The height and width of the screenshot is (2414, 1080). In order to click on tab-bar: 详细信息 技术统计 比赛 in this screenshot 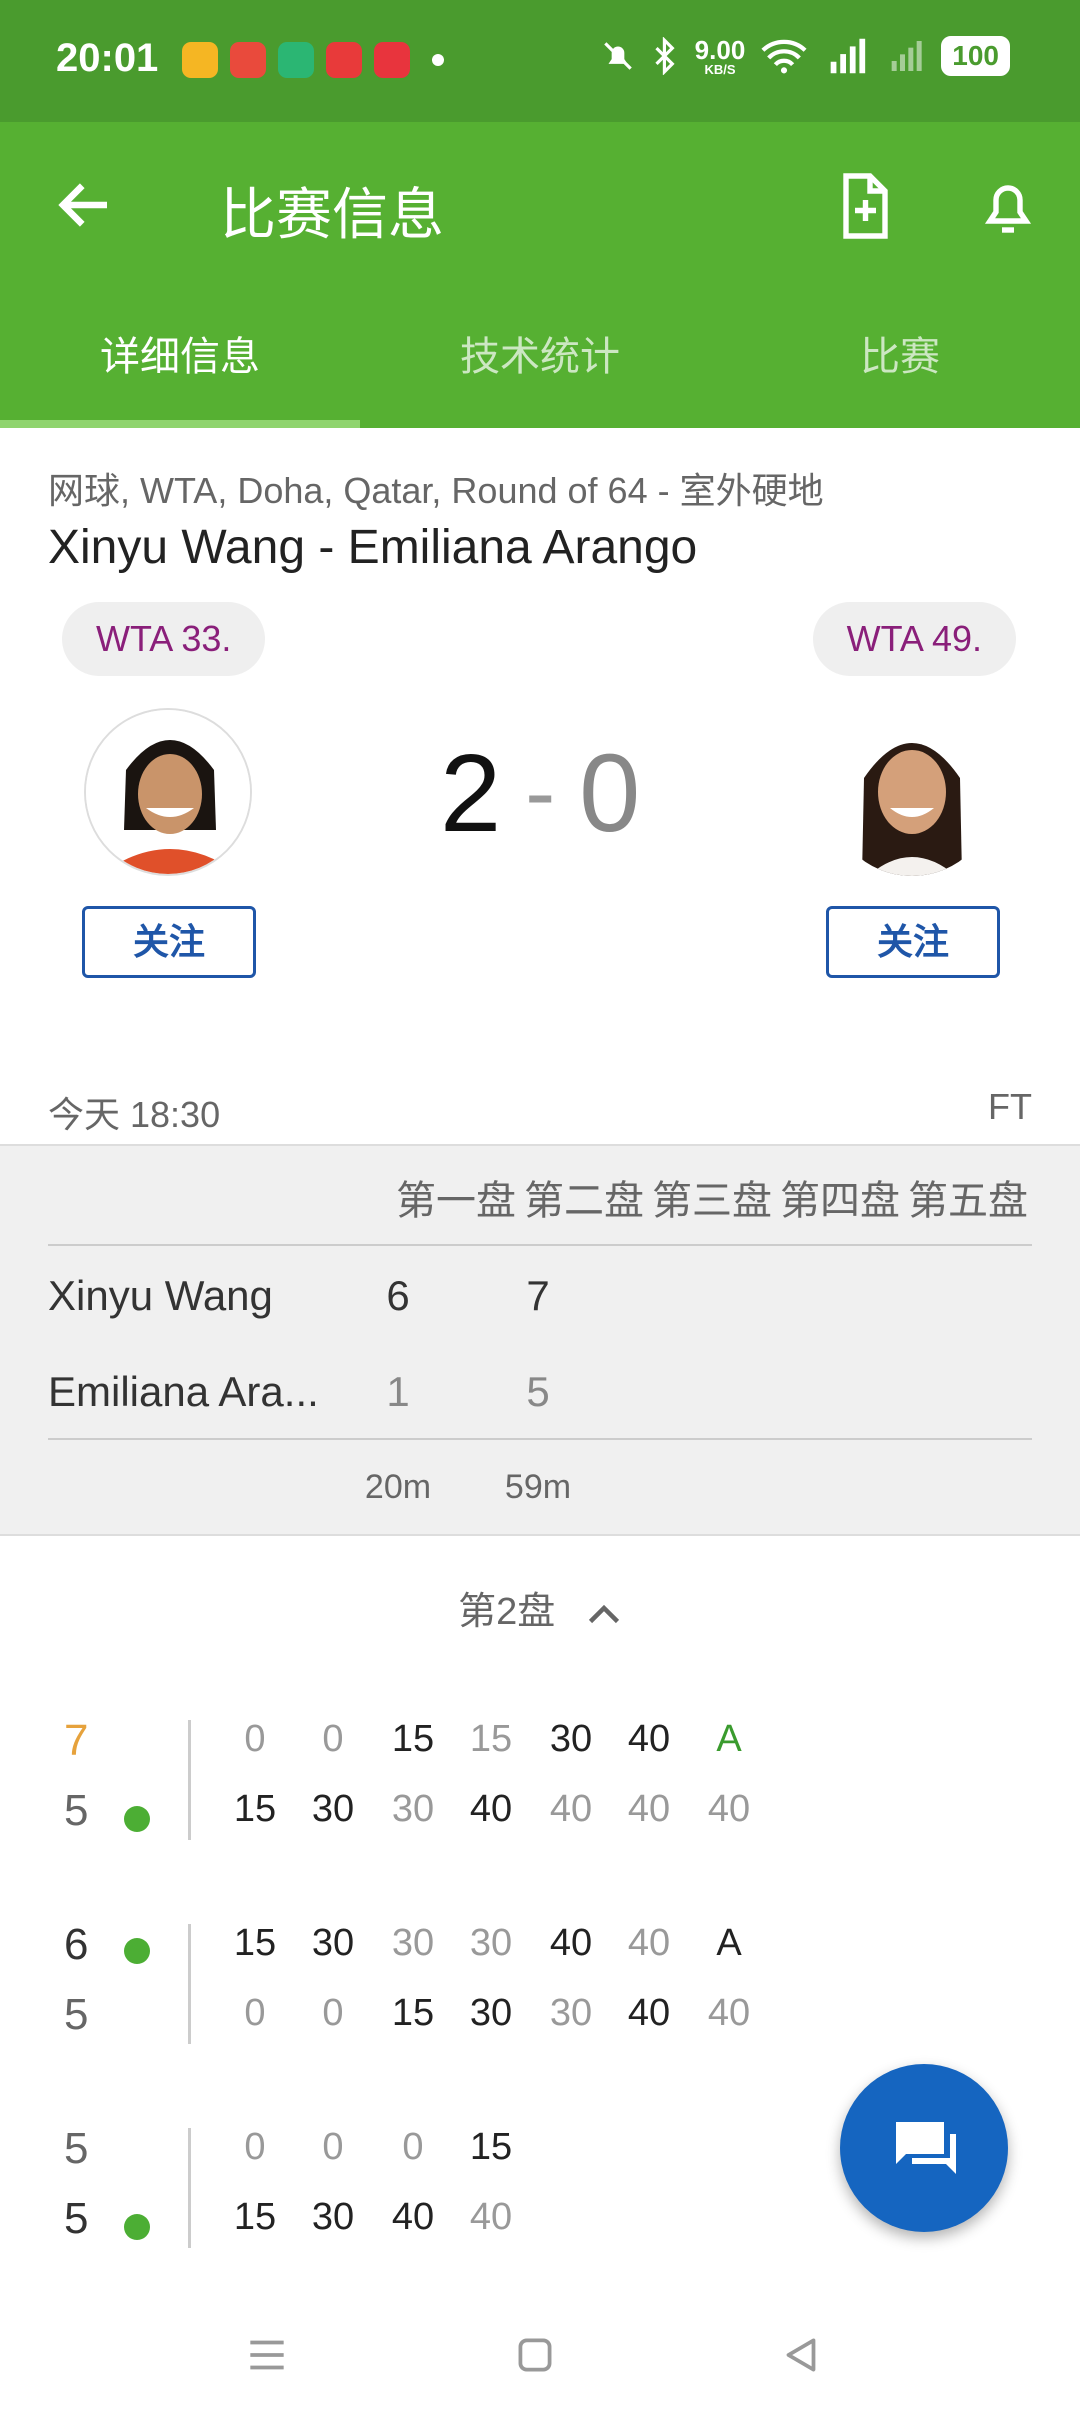, I will do `click(540, 361)`.